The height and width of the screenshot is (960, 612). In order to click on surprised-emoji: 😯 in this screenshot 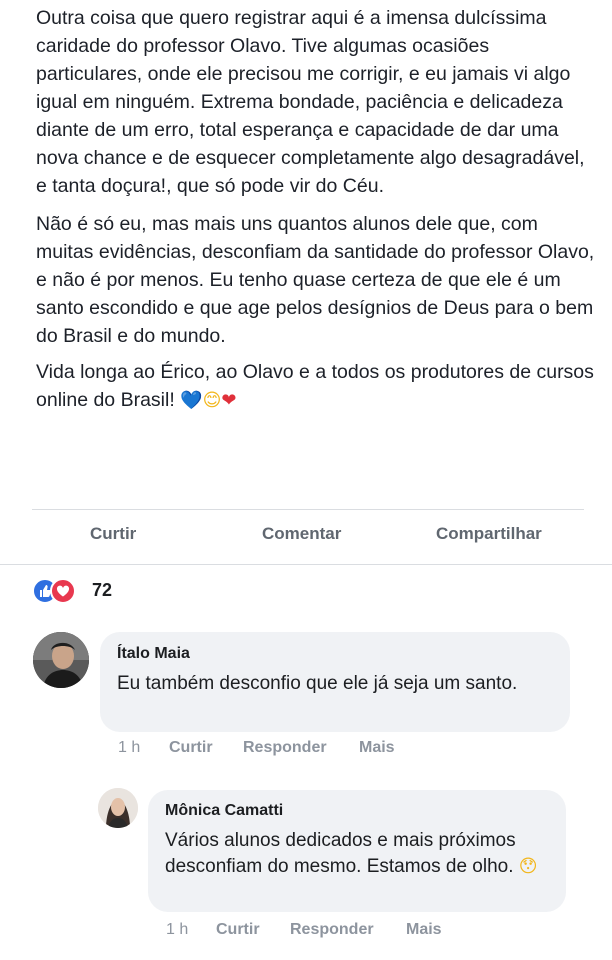, I will do `click(528, 866)`.